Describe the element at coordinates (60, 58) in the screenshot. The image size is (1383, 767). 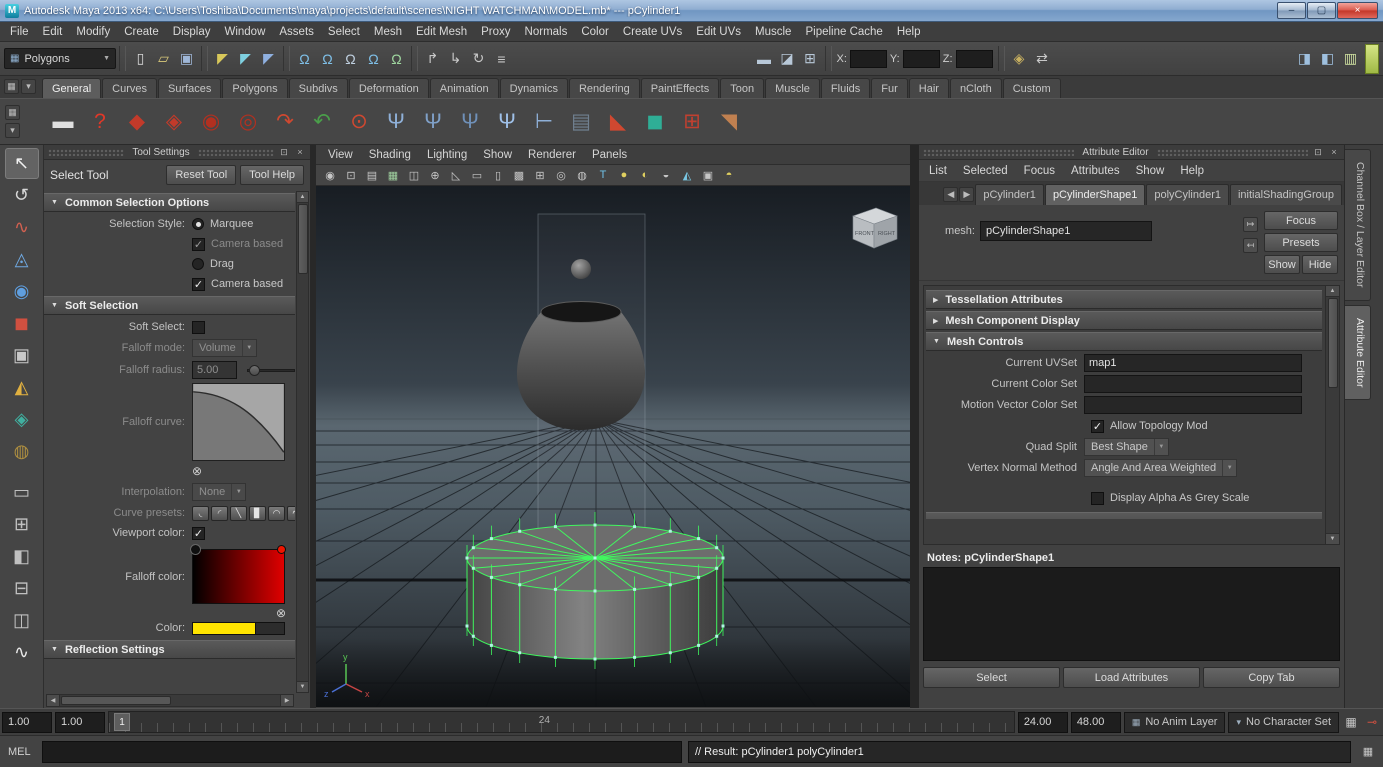
I see `selection-mode-dropdown: ▦ Polygons ▼` at that location.